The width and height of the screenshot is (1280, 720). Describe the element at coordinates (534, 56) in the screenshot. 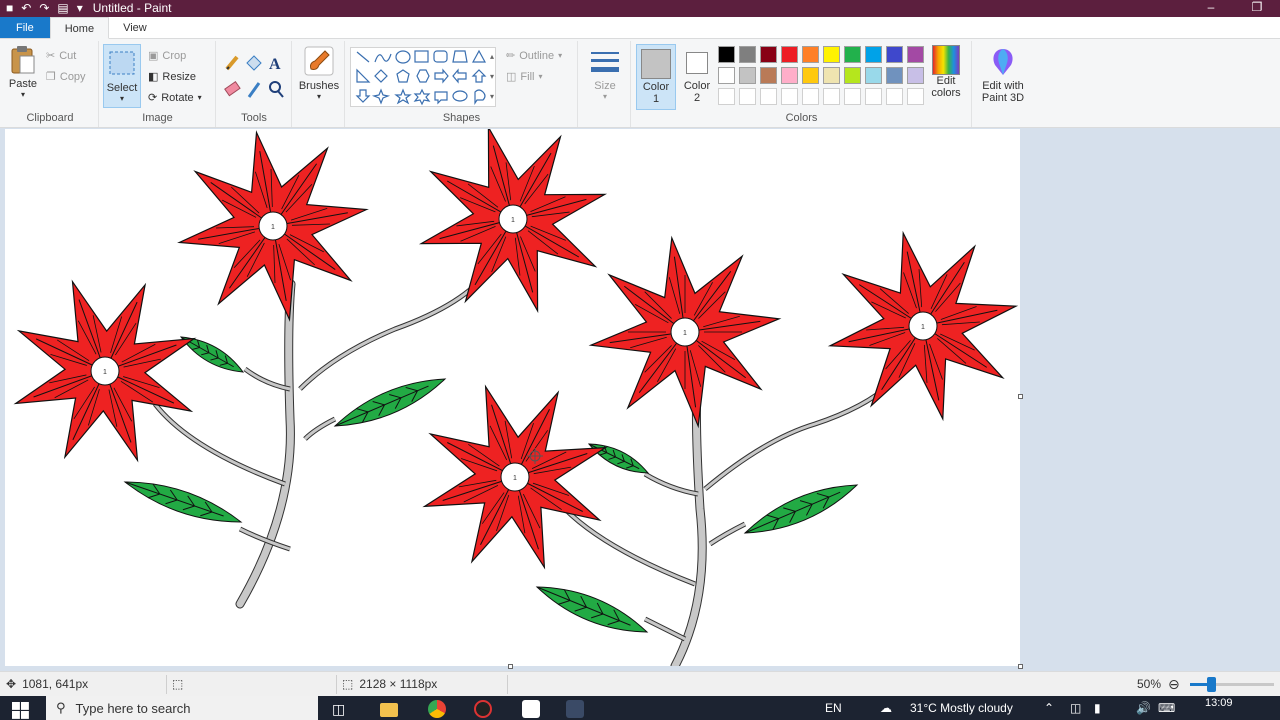

I see `outline-button: ✏ Outline ▾` at that location.